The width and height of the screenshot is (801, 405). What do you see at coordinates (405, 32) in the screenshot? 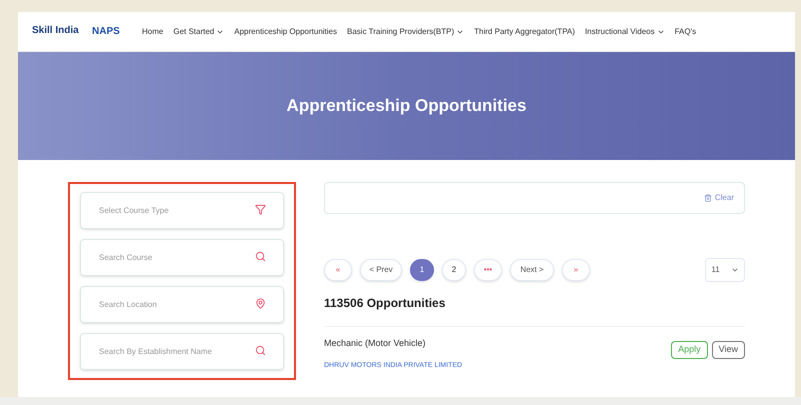
I see `nav-link: Basic Training Providers(BTP)` at bounding box center [405, 32].